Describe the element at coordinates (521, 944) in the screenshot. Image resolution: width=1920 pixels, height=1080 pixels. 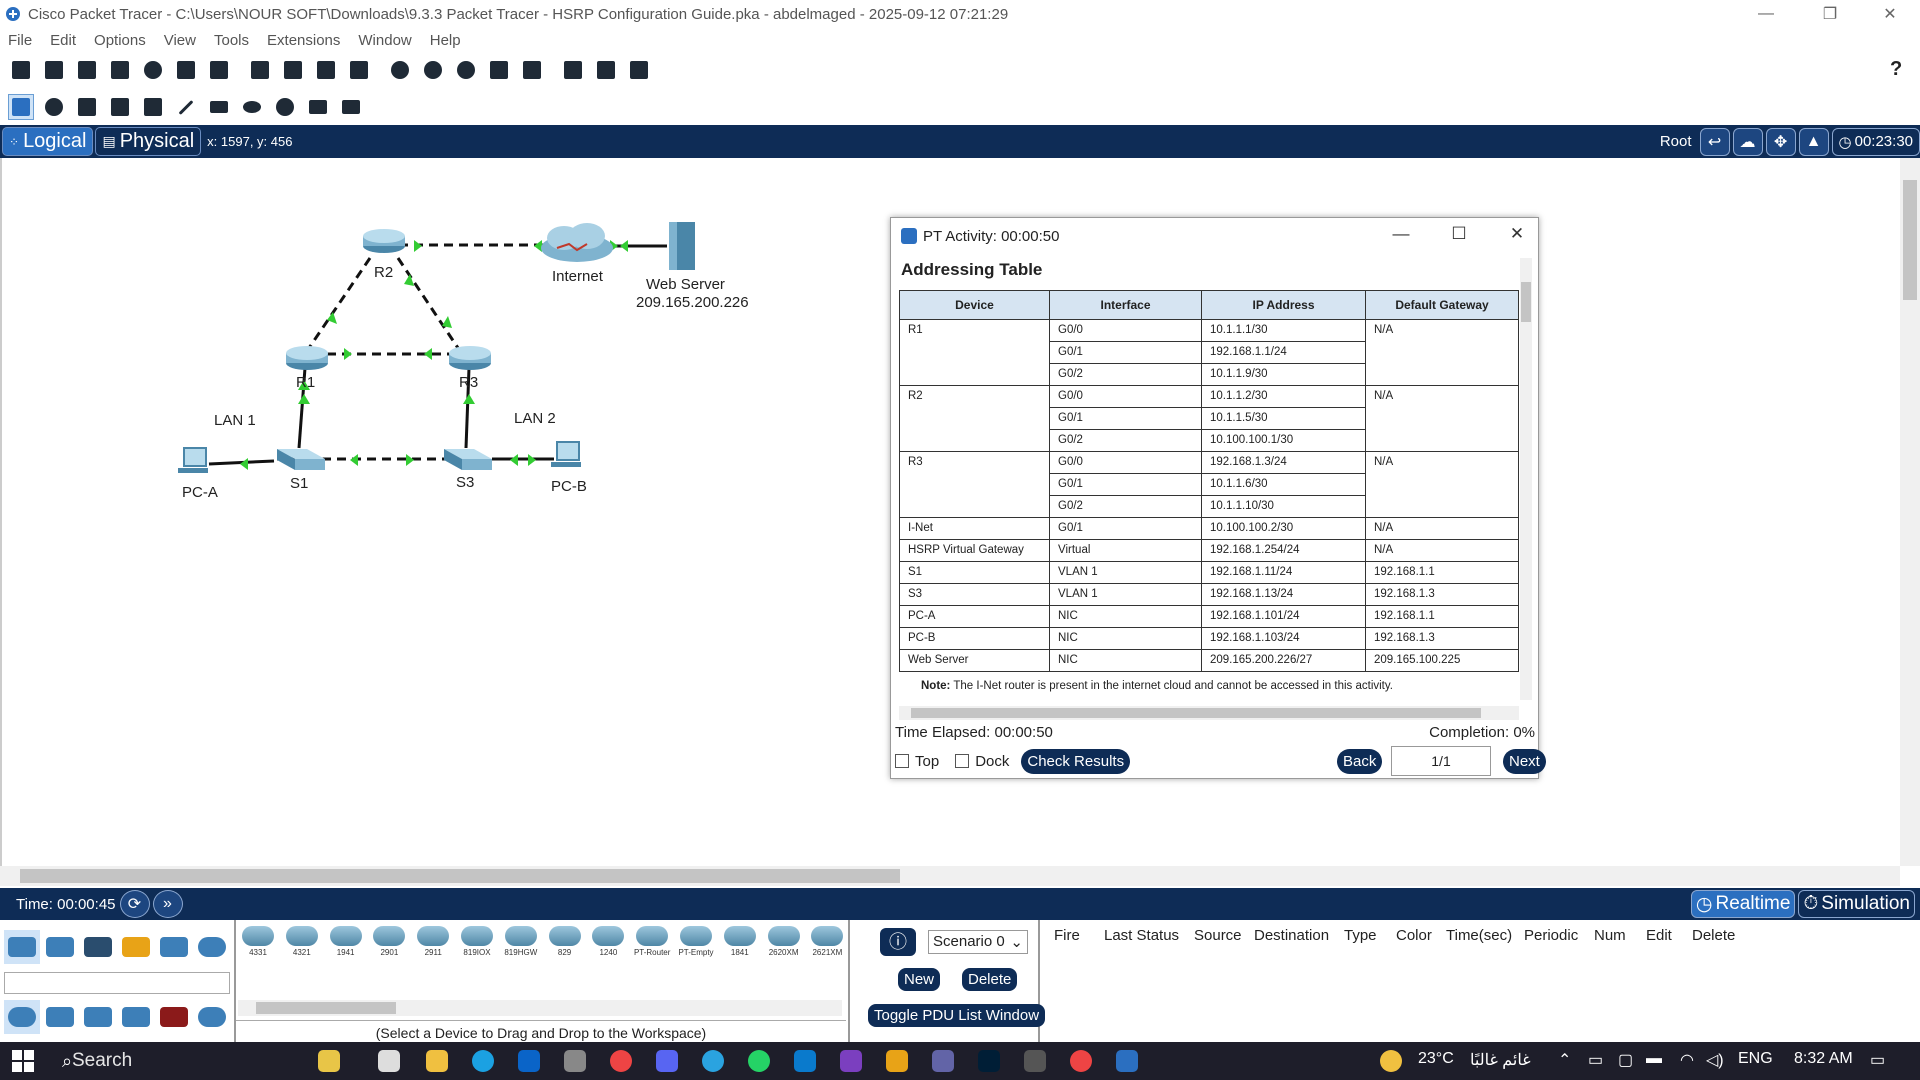
I see `device-template: 819HGW` at that location.